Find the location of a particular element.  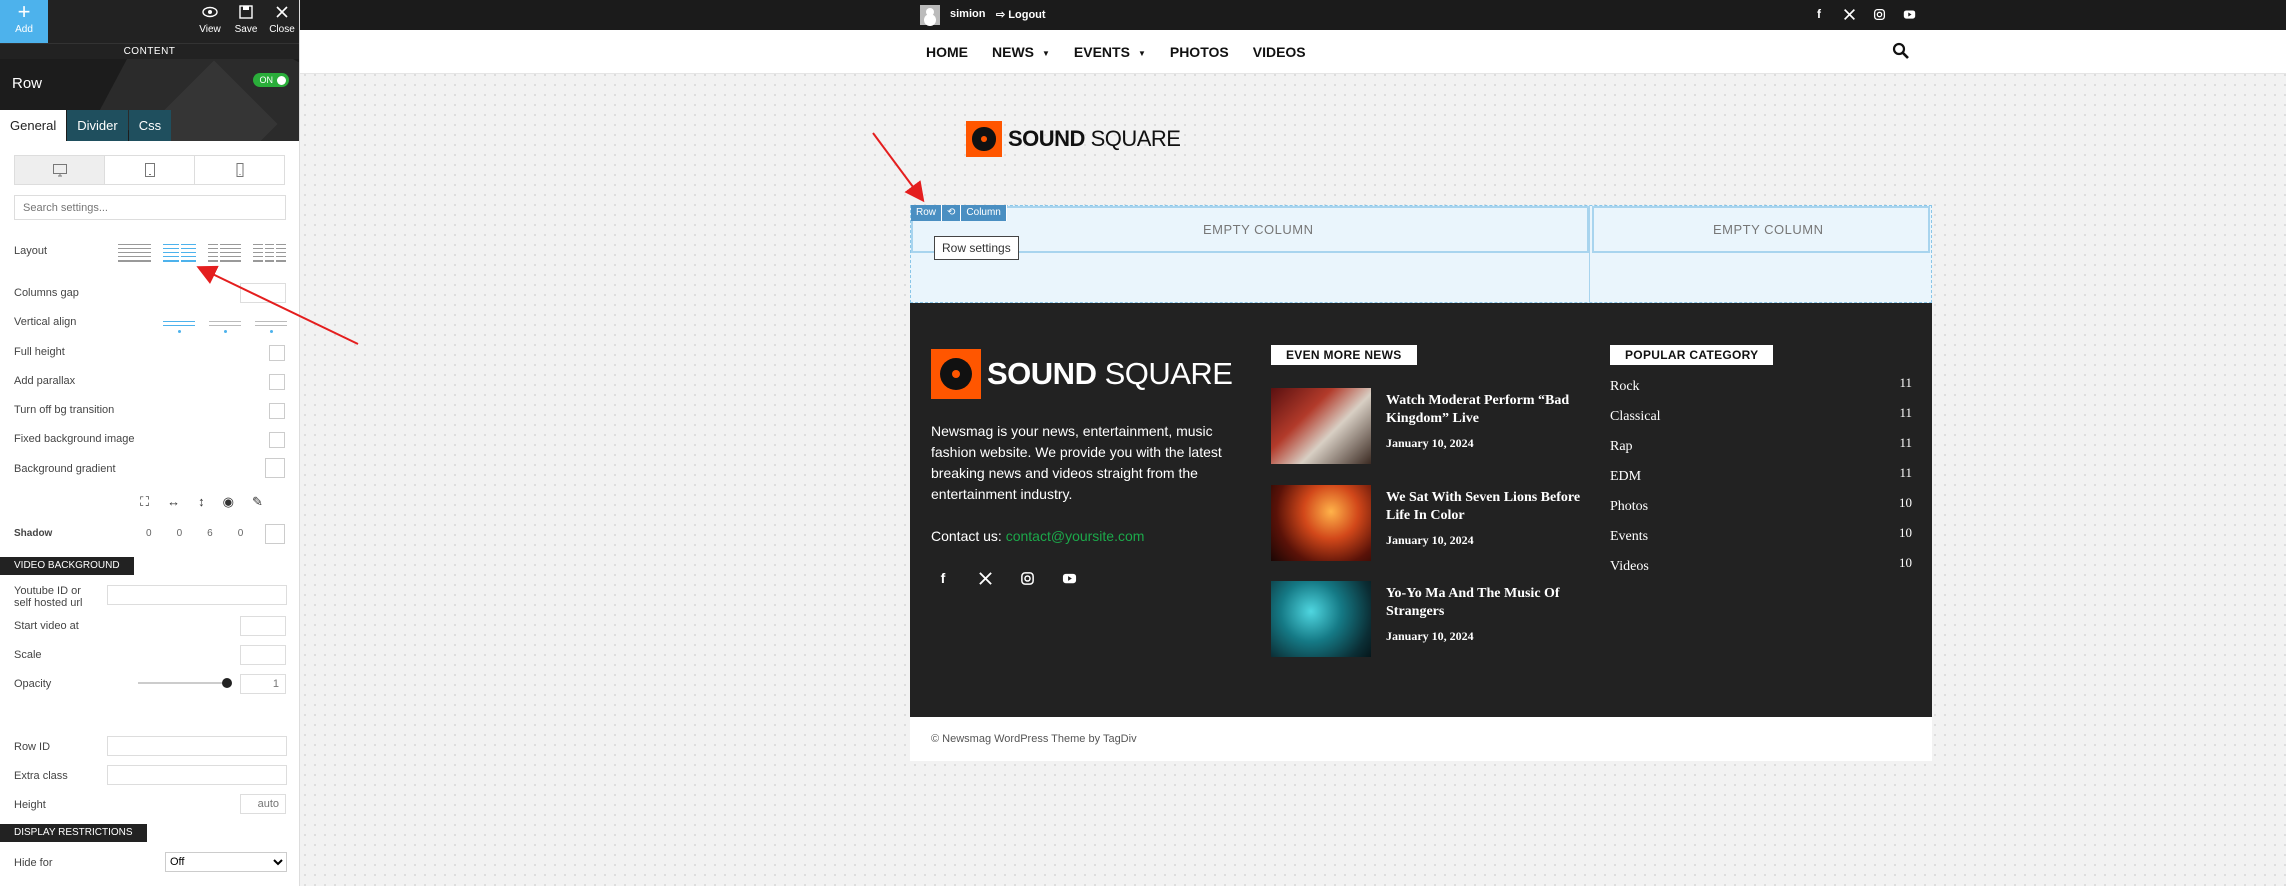

list-item: Rap 11 is located at coordinates (1761, 452).